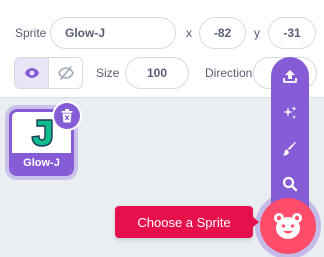 This screenshot has height=257, width=324. I want to click on eye-icon, so click(31, 73).